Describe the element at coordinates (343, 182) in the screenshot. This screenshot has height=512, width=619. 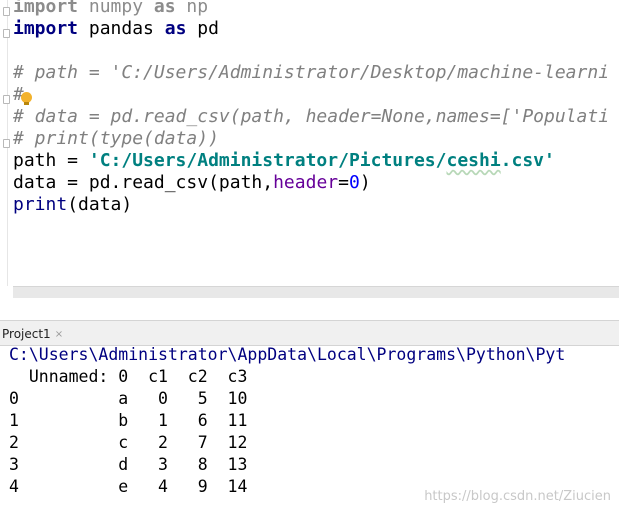
I see `code-token: =` at that location.